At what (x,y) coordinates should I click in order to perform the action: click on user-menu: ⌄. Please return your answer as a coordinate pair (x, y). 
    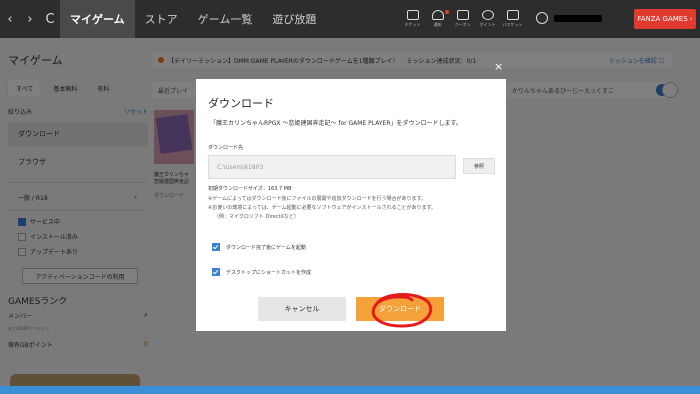
    Looking at the image, I should click on (589, 18).